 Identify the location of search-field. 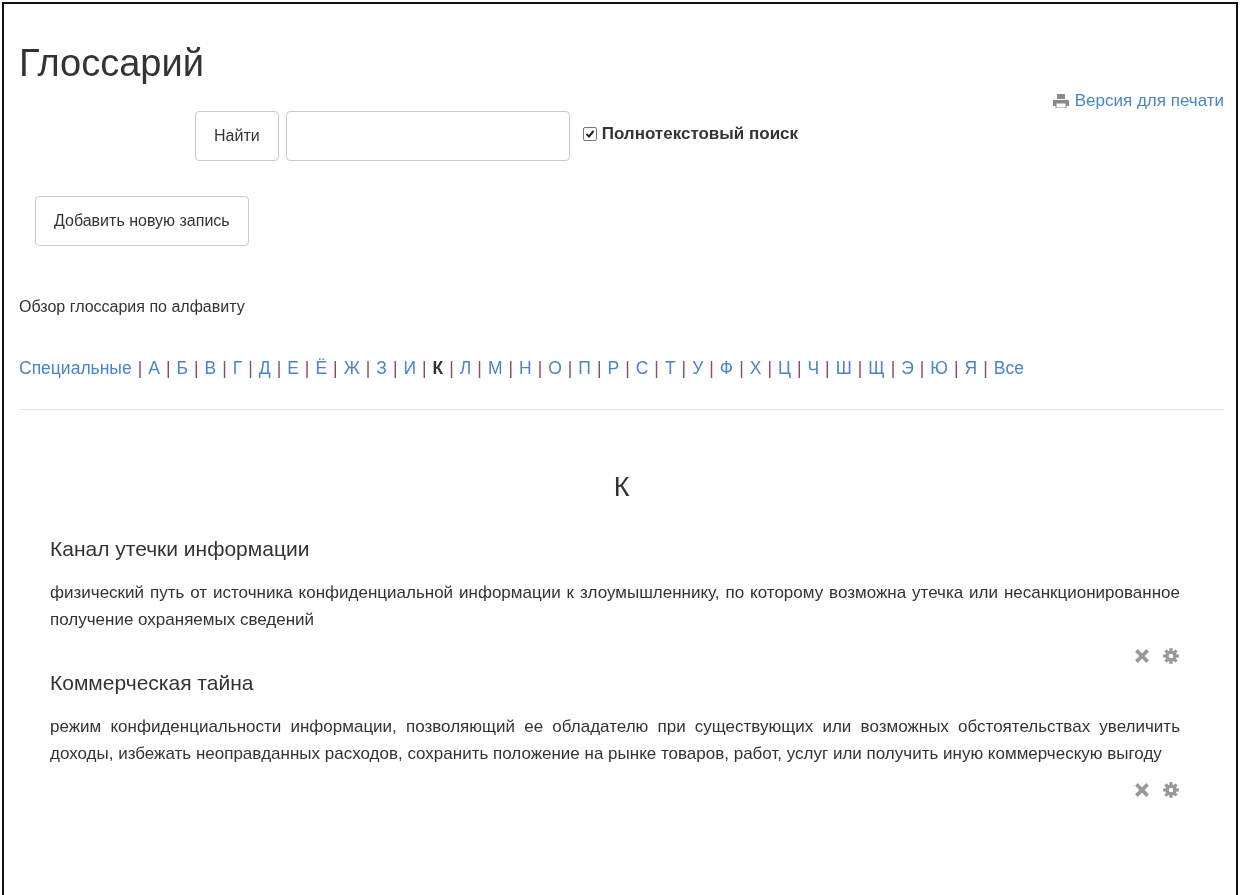
(427, 136).